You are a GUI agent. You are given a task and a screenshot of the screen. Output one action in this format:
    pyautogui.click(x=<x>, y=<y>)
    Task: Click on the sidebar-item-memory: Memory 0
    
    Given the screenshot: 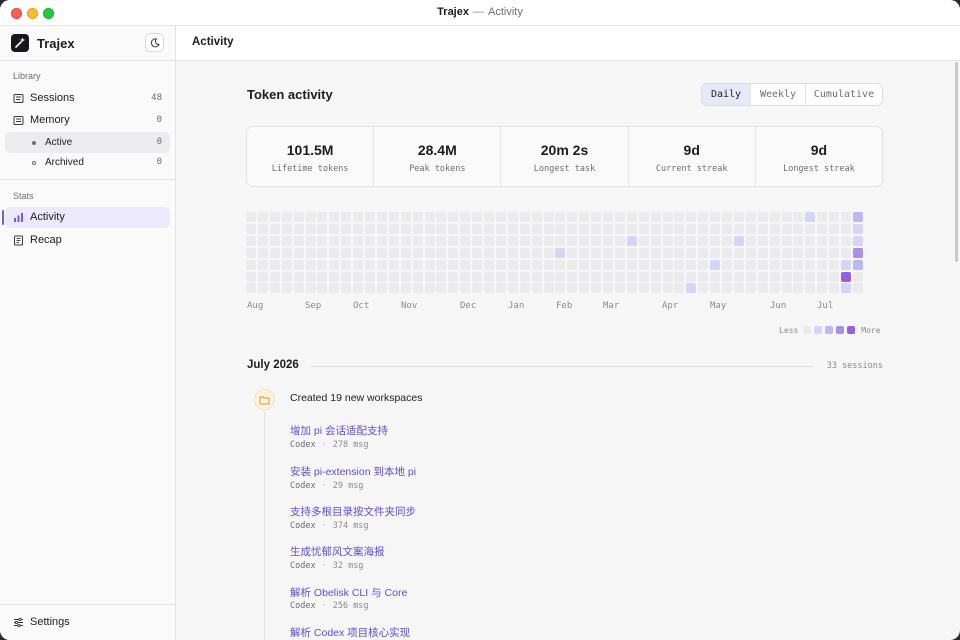 What is the action you would take?
    pyautogui.click(x=87, y=120)
    